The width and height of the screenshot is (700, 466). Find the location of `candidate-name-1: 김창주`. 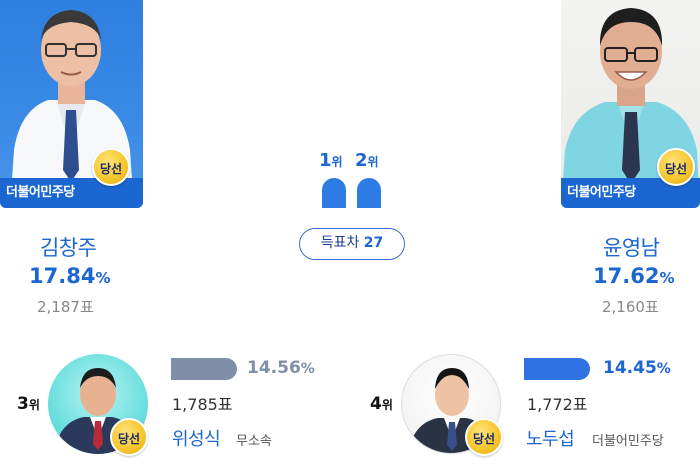

candidate-name-1: 김창주 is located at coordinates (68, 247).